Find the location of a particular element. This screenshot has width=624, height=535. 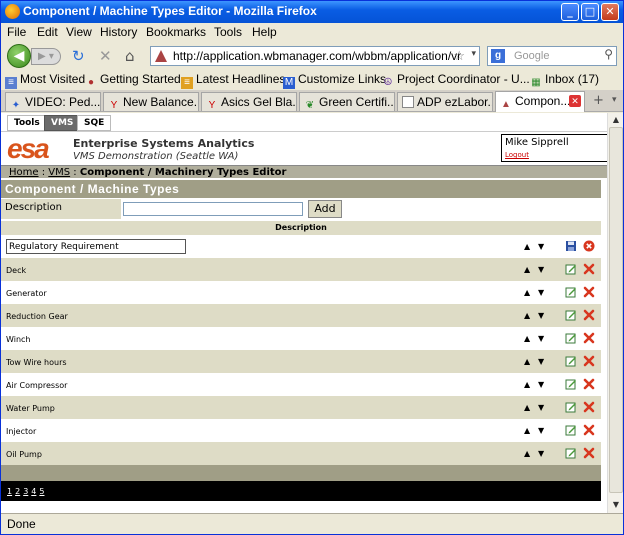

tab-list-icon: ▾ is located at coordinates (614, 100).